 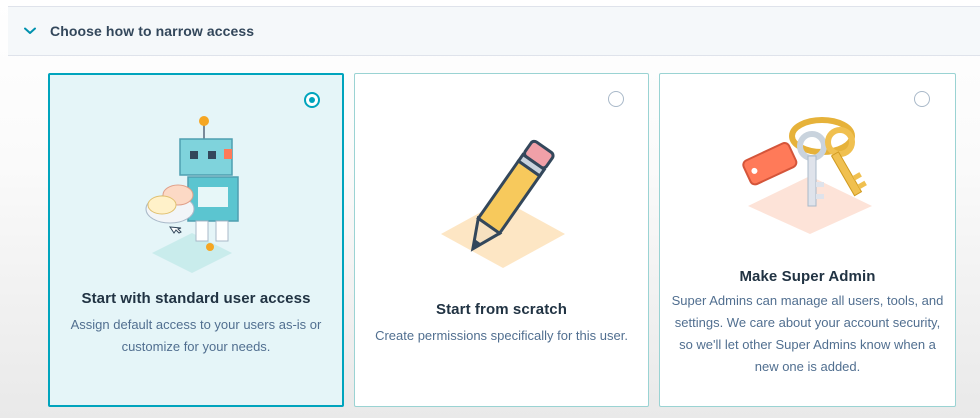 What do you see at coordinates (312, 100) in the screenshot?
I see `radio-standard-access` at bounding box center [312, 100].